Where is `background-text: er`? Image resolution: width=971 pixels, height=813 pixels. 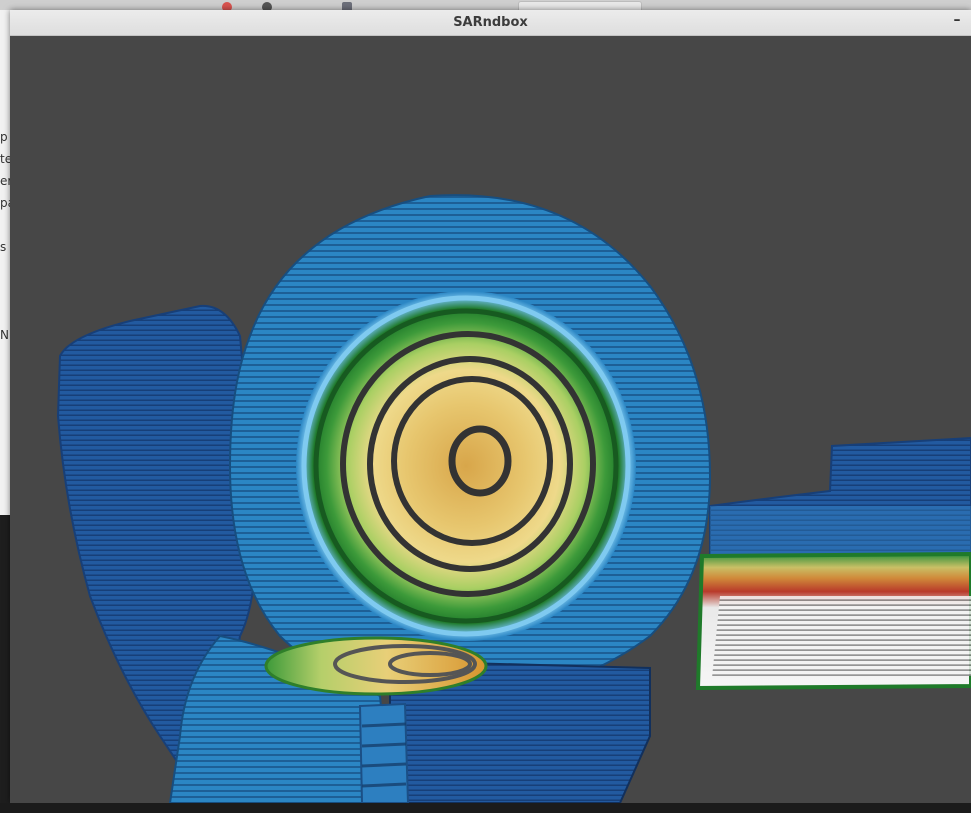 background-text: er is located at coordinates (5, 181).